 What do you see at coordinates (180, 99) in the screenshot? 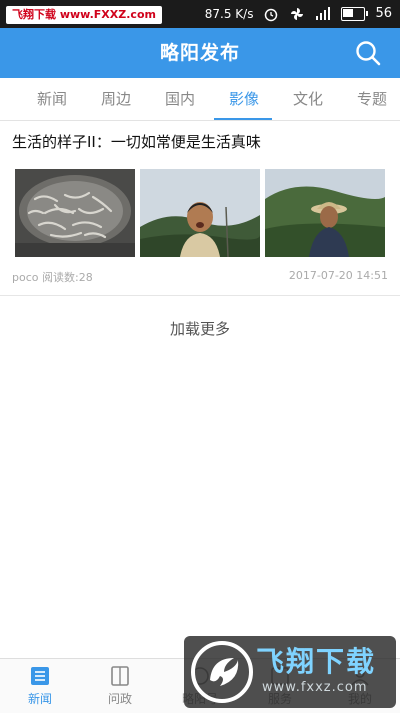
I see `tab-domestic: 国内` at bounding box center [180, 99].